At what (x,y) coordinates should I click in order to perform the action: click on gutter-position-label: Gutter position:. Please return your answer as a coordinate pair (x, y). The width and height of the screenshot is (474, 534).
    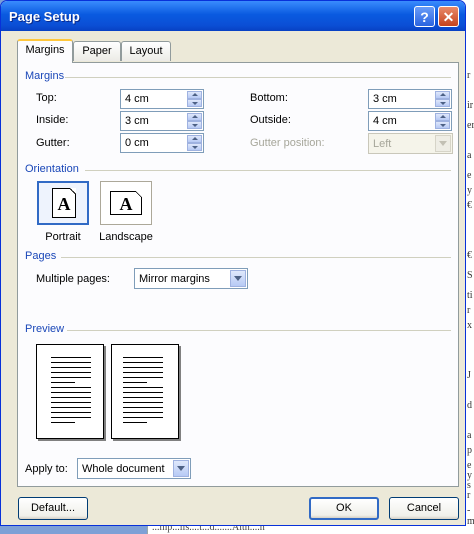
    Looking at the image, I should click on (287, 143).